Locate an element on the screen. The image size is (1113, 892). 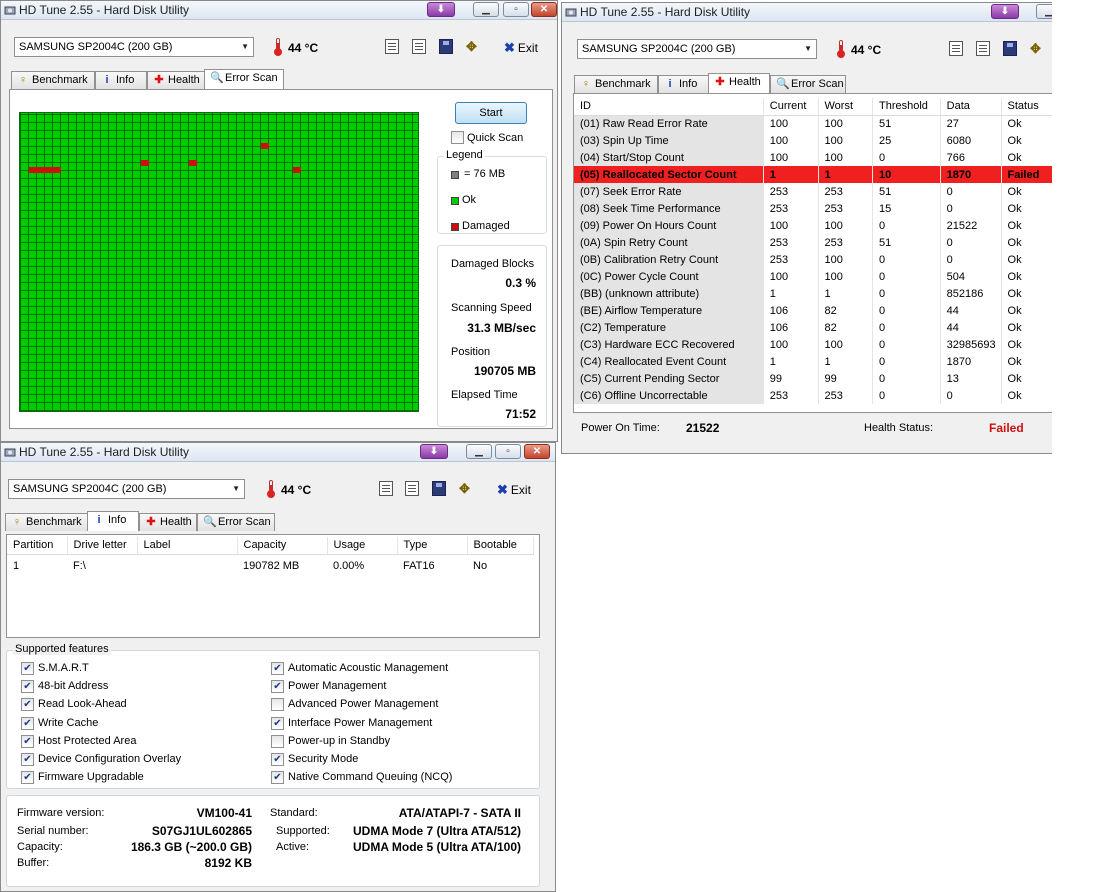
drive-select-value: SAMSUNG SP2004C (200 GB) is located at coordinates (96, 47).